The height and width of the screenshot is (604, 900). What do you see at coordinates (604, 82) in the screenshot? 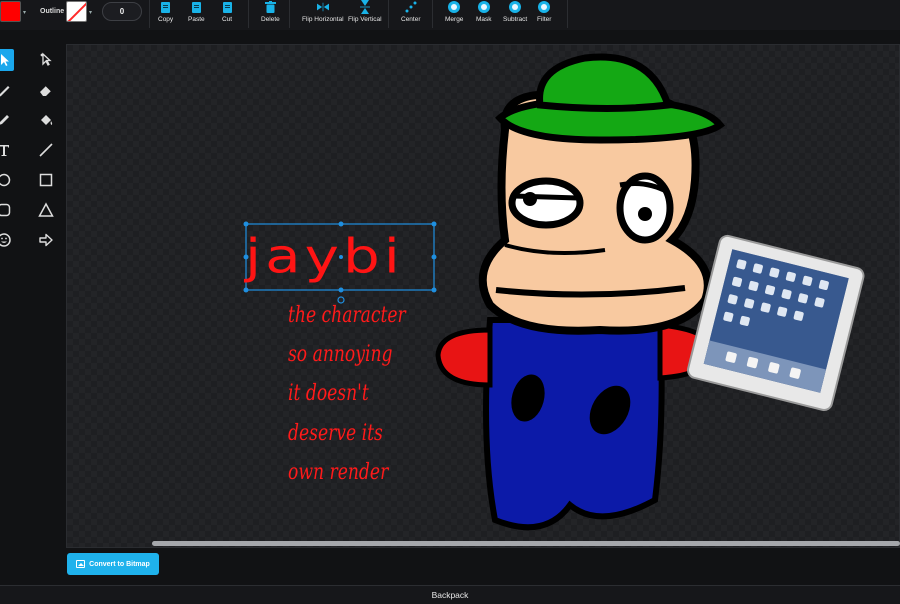
I see `hat-crown` at bounding box center [604, 82].